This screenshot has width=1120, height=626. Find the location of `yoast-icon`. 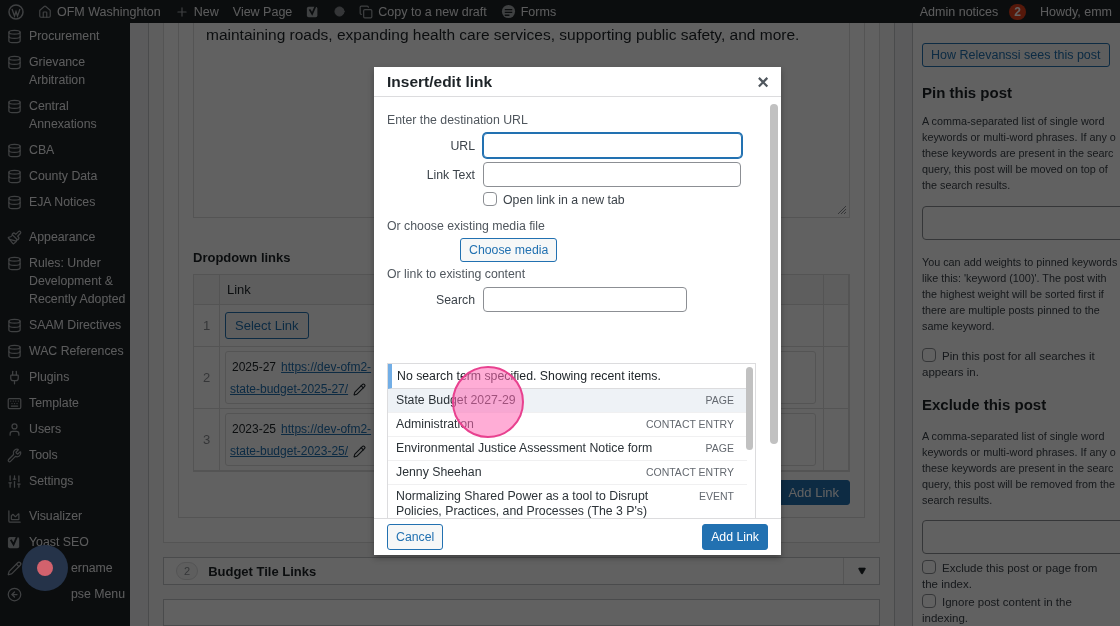

yoast-icon is located at coordinates (14, 542).